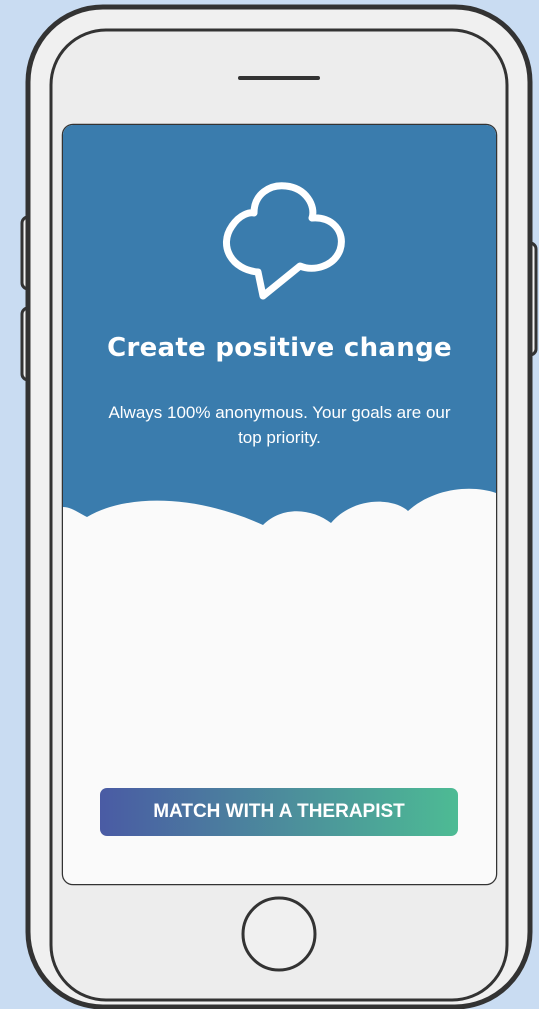 The image size is (539, 1009). Describe the element at coordinates (284, 241) in the screenshot. I see `speech-cloud-icon` at that location.